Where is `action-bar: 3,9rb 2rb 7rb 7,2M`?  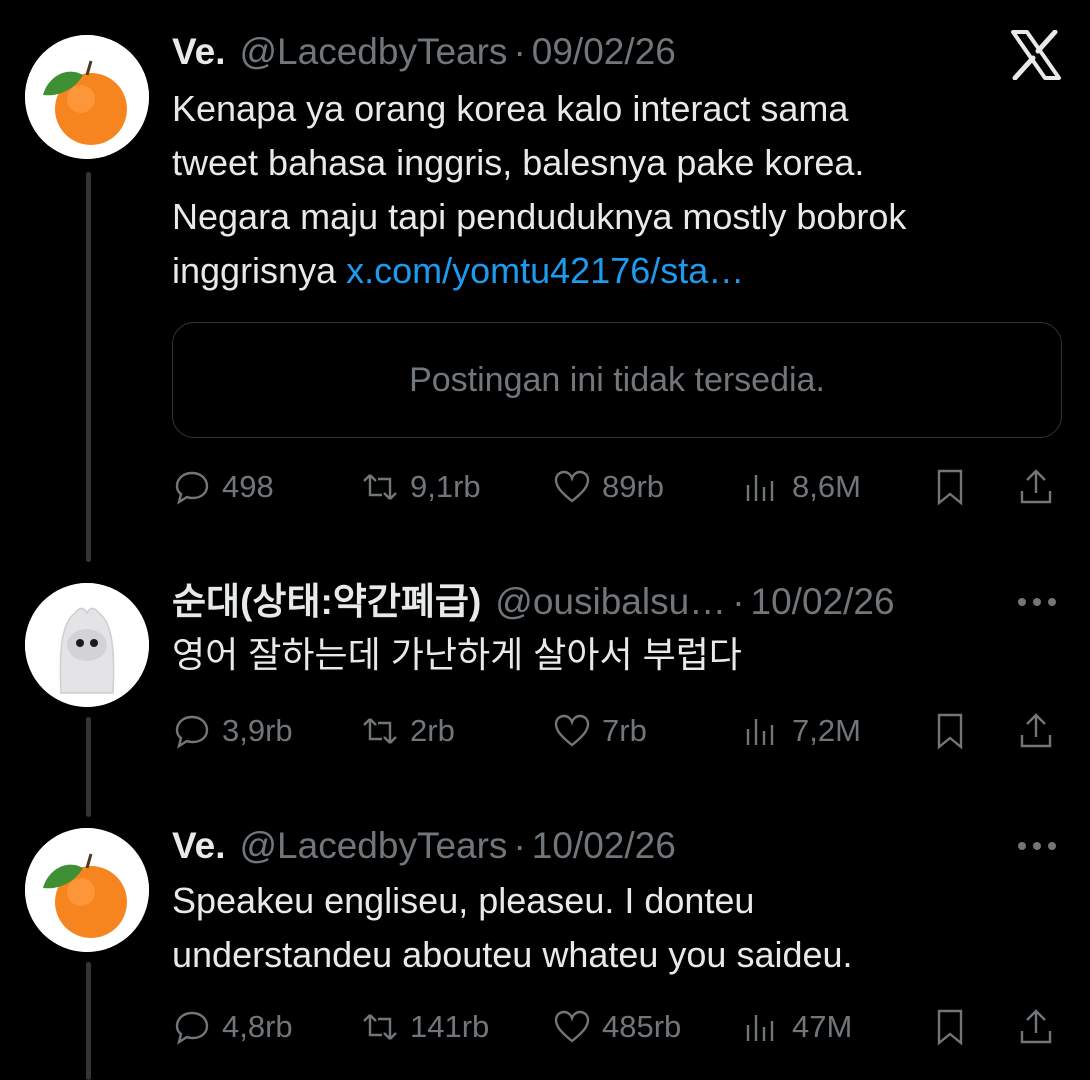
action-bar: 3,9rb 2rb 7rb 7,2M is located at coordinates (617, 731).